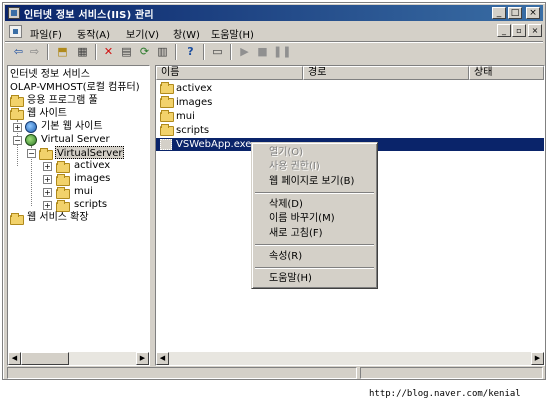 This screenshot has height=408, width=548. I want to click on minimize-button: _, so click(499, 13).